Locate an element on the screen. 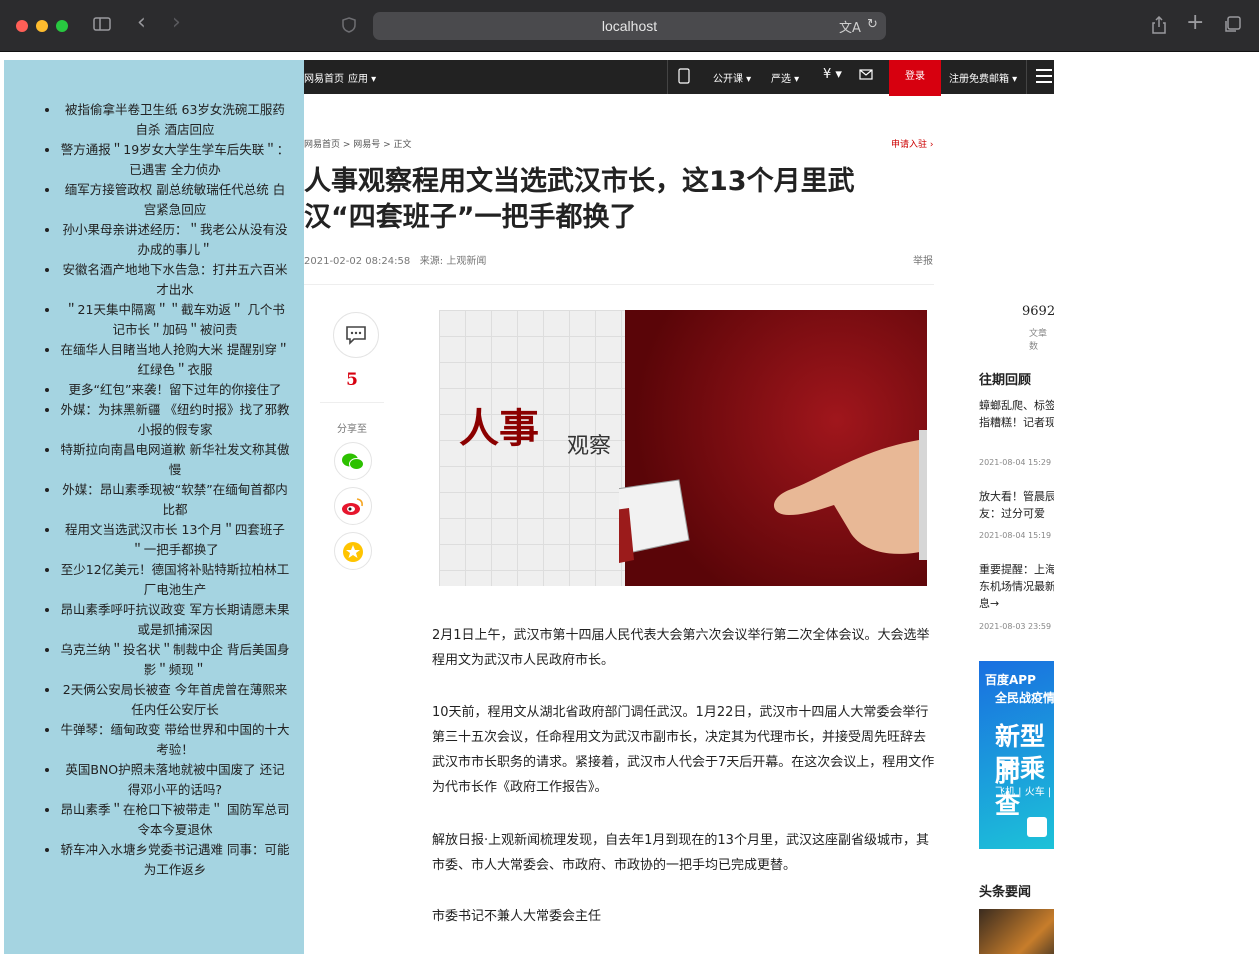 This screenshot has height=954, width=1259. news-list-item: 至少12亿美元！德国将补贴特斯拉柏林工厂电池生产 is located at coordinates (175, 580).